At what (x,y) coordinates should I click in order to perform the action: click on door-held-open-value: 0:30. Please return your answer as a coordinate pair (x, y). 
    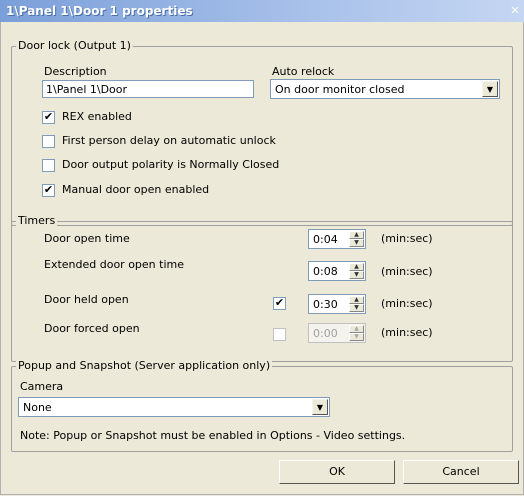
    Looking at the image, I should click on (325, 304).